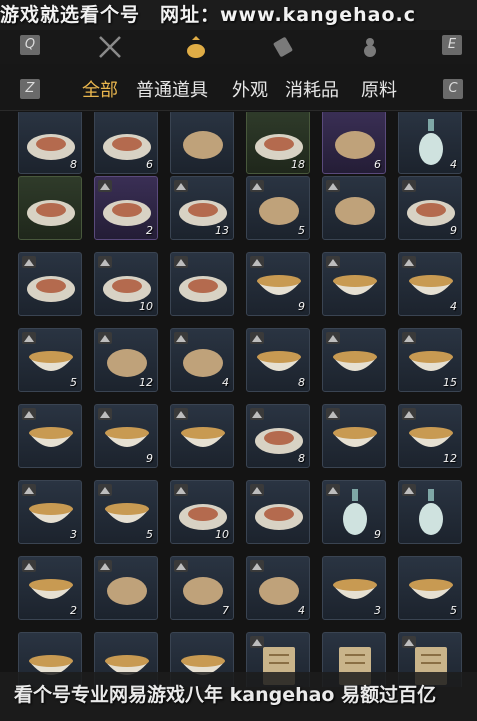 This screenshot has width=477, height=721. I want to click on dumpling-plate-icon, so click(51, 213).